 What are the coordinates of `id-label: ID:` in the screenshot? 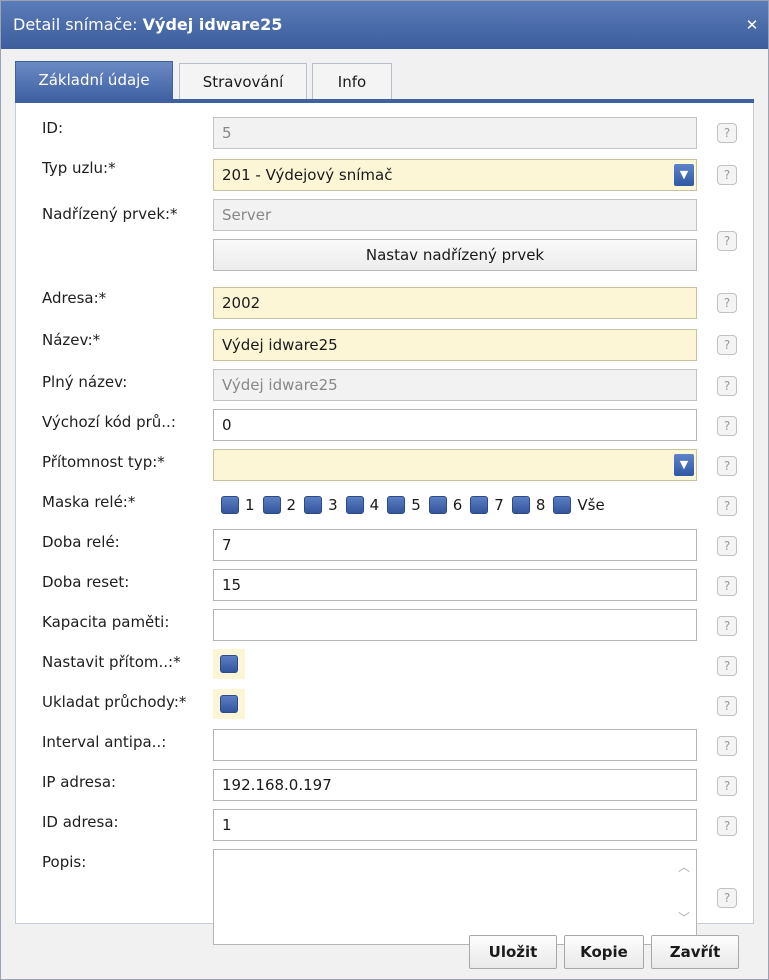 It's located at (53, 128).